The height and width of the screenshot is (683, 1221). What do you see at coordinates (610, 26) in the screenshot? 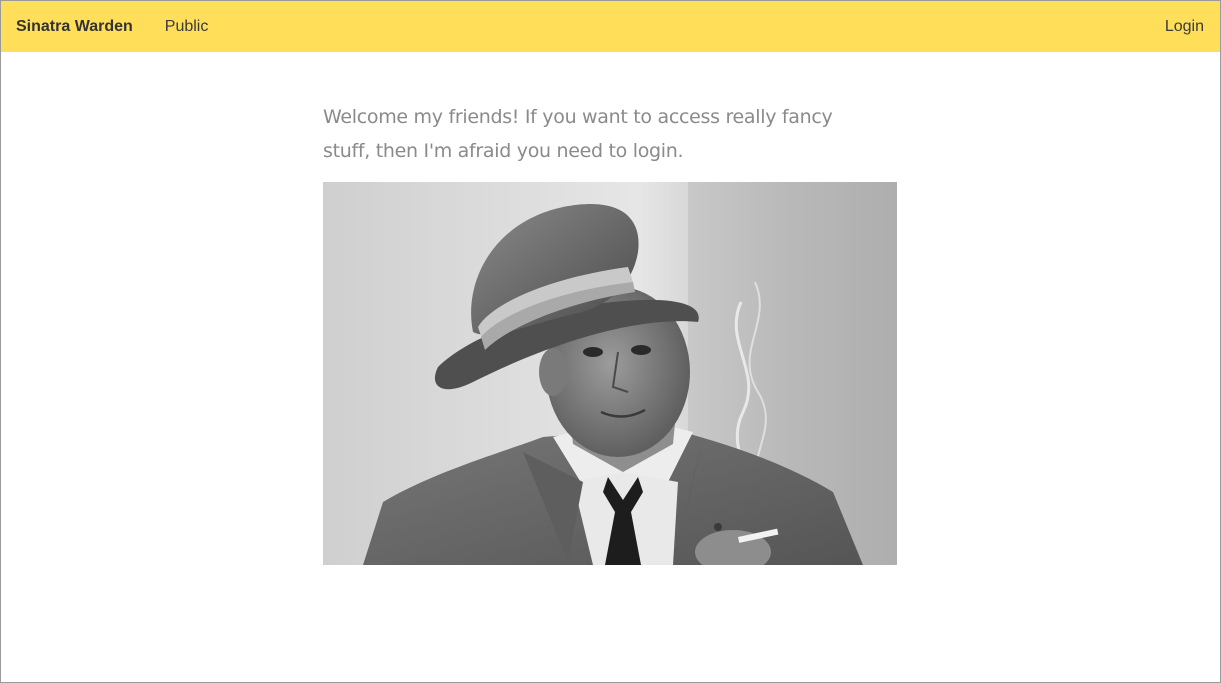
I see `top-navbar: Sinatra Warden Public Login` at bounding box center [610, 26].